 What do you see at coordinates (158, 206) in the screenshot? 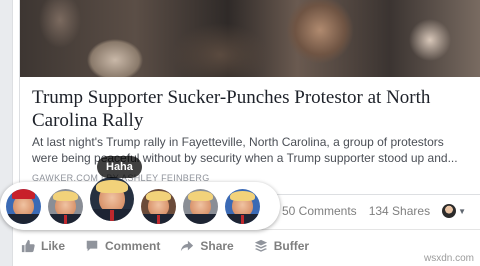
I see `reaction-wow` at bounding box center [158, 206].